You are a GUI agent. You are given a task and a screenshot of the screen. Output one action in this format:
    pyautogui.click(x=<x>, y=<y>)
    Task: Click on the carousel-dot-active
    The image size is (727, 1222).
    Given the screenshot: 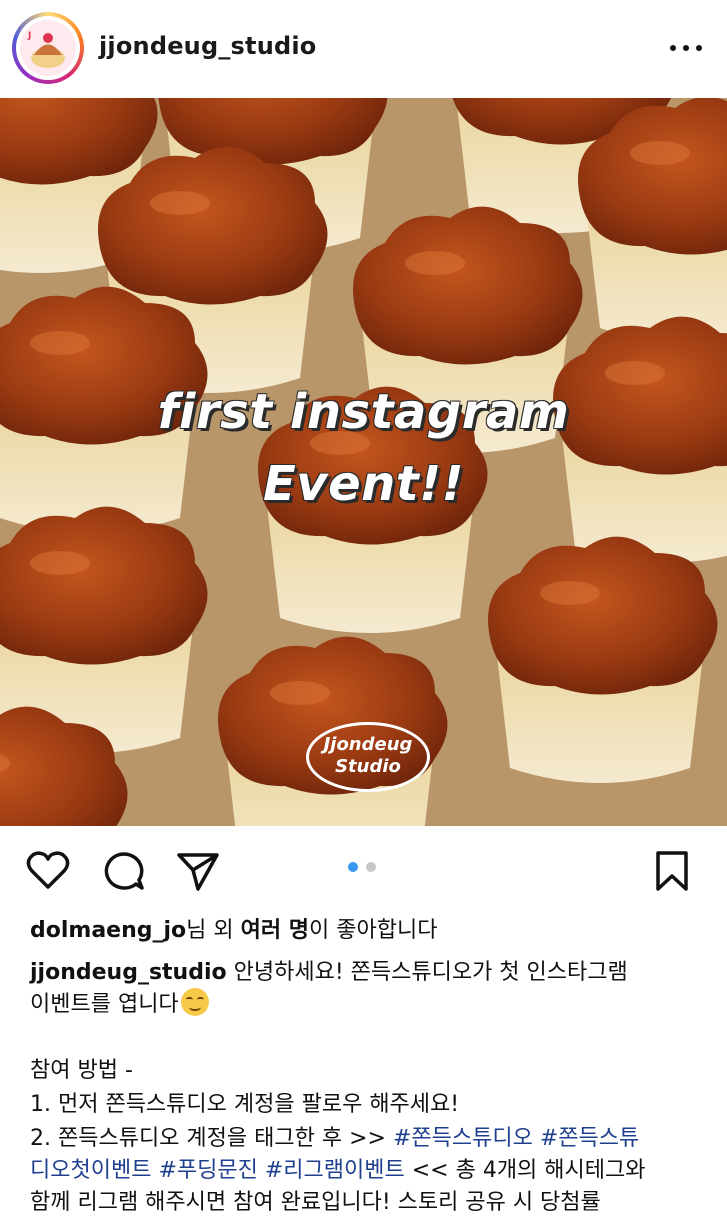 What is the action you would take?
    pyautogui.click(x=353, y=867)
    